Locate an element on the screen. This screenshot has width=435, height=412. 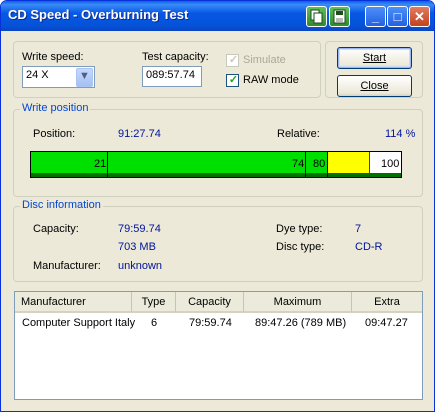
raw-mode-checkbox: ✓ is located at coordinates (232, 80).